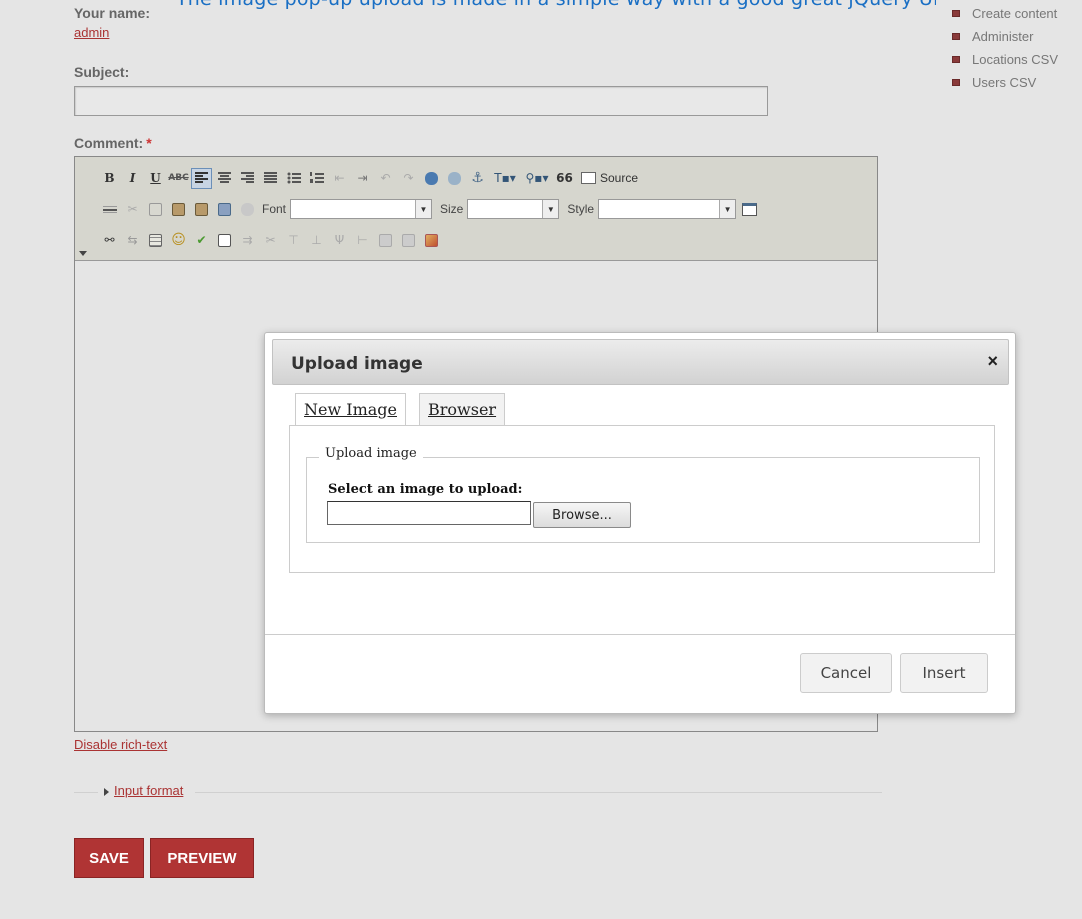 This screenshot has width=1082, height=919. What do you see at coordinates (1003, 36) in the screenshot?
I see `menu-item-label: Administer` at bounding box center [1003, 36].